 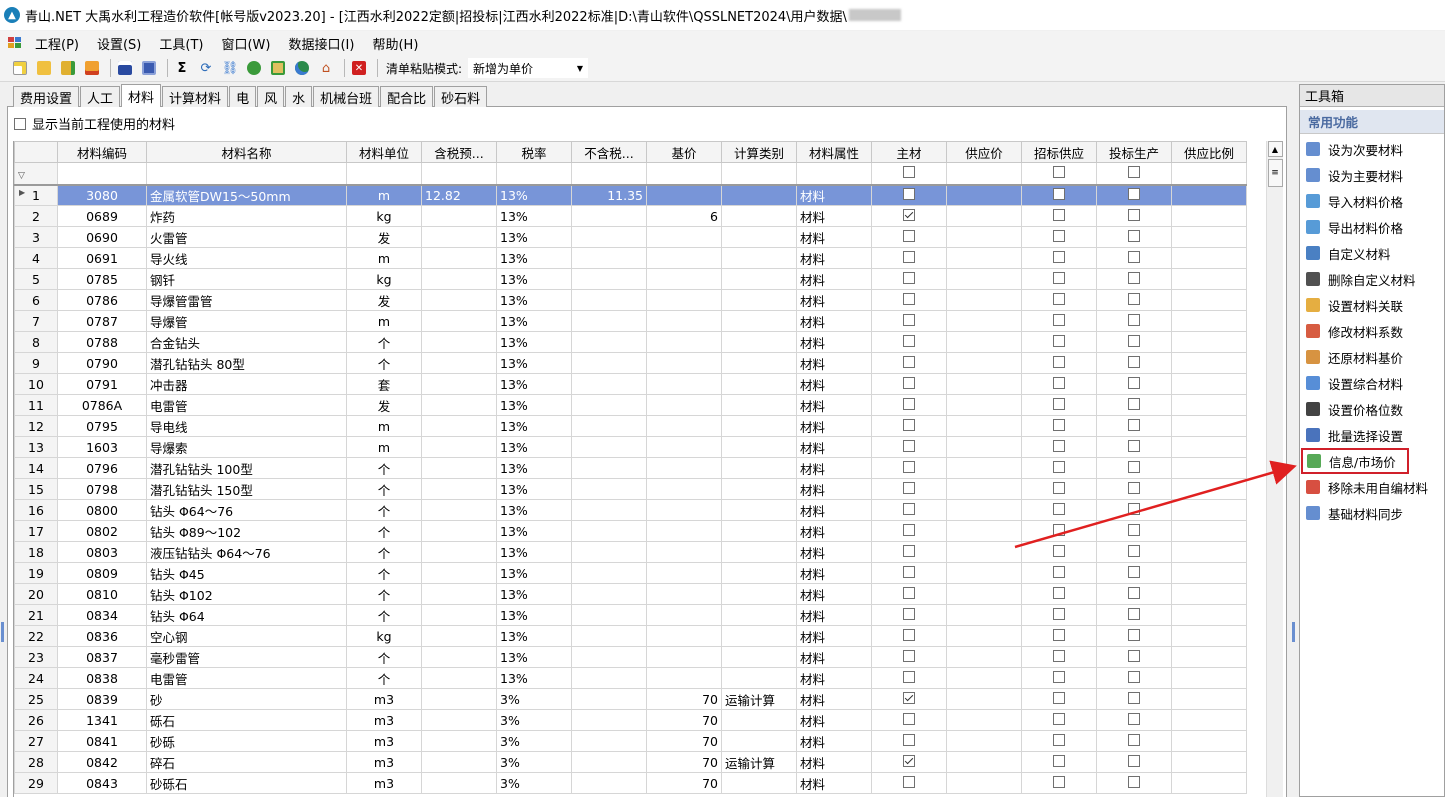 I want to click on column-header: 基价, so click(x=684, y=152).